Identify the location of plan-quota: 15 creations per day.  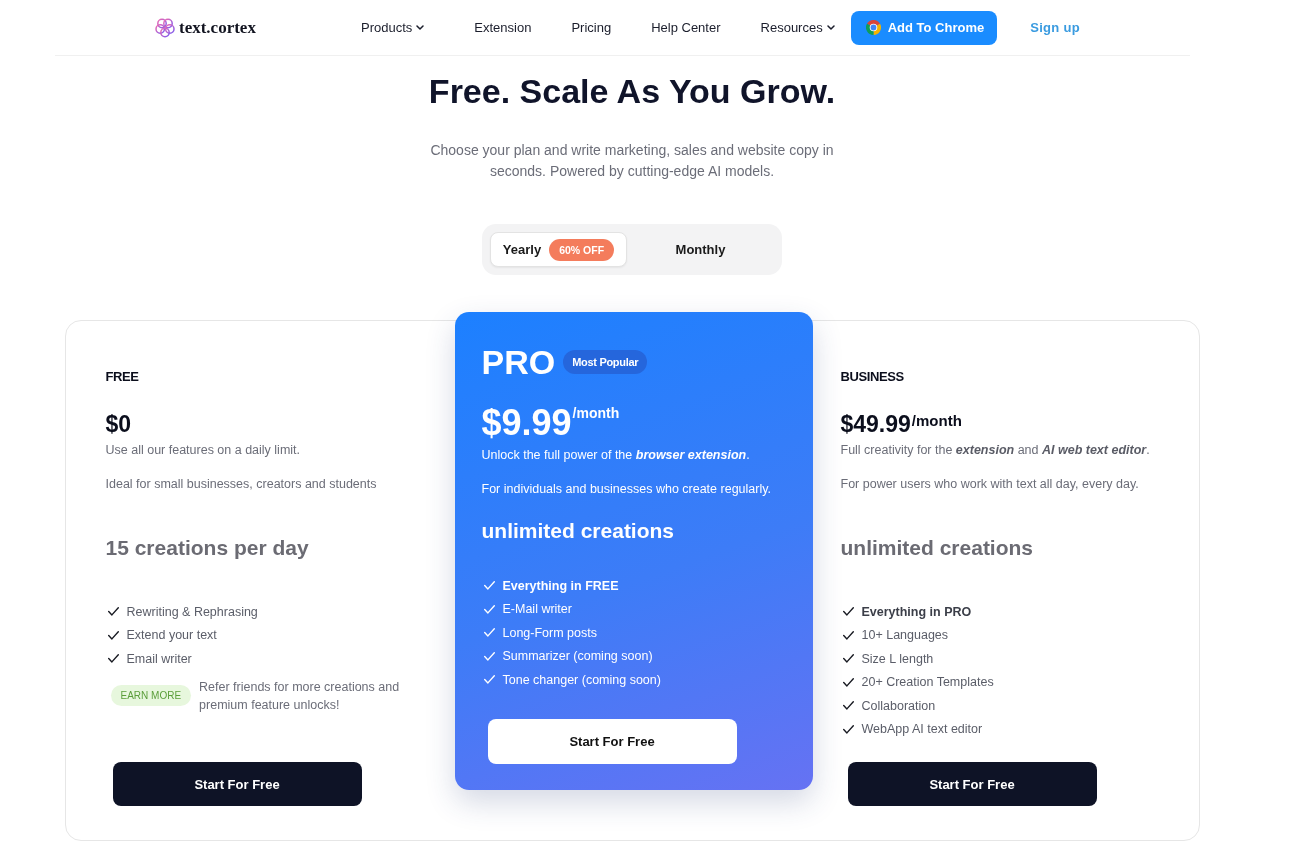
(207, 548).